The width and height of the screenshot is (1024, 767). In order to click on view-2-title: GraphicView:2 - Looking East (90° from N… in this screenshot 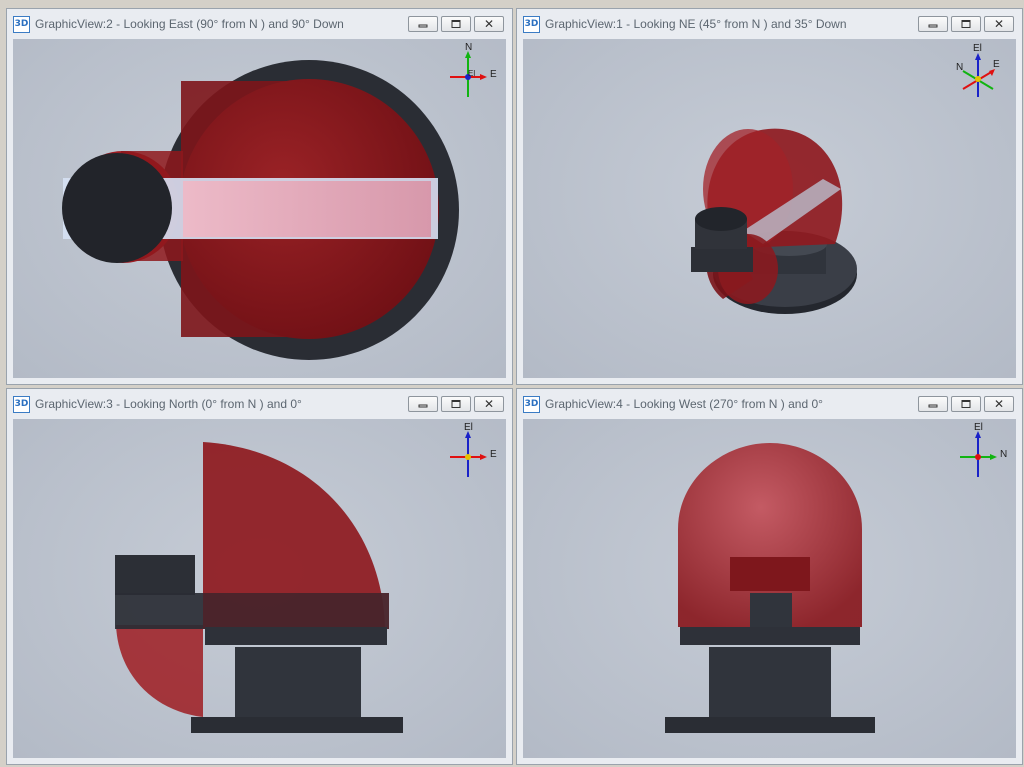, I will do `click(189, 24)`.